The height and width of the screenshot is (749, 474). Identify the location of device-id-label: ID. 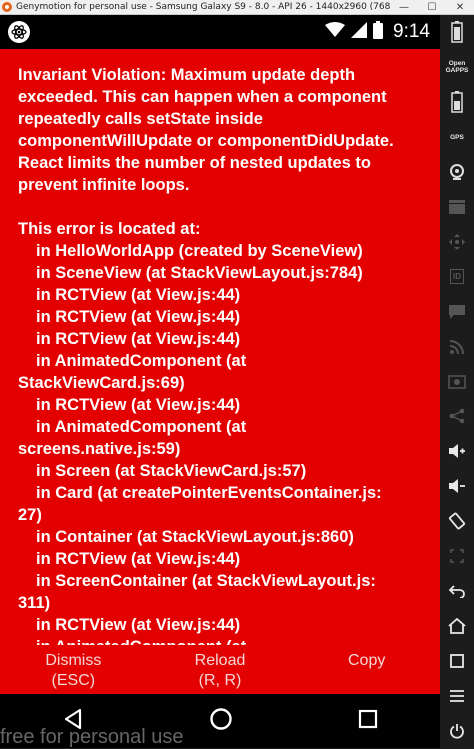
(457, 277).